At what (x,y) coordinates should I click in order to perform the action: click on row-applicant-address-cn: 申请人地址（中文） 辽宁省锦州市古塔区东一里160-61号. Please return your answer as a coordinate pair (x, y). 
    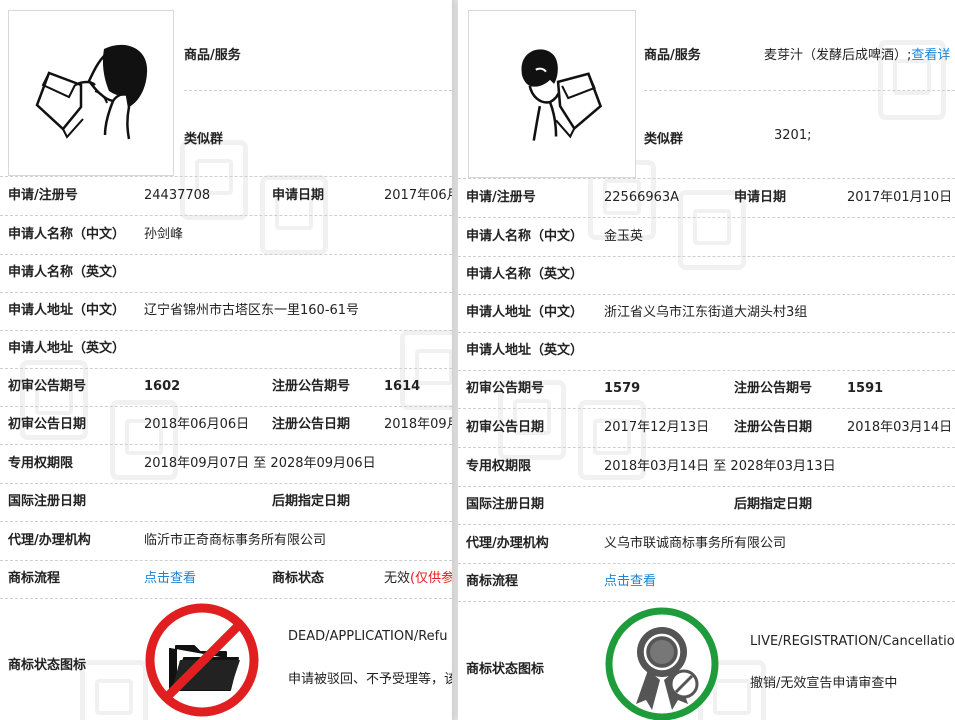
    Looking at the image, I should click on (226, 311).